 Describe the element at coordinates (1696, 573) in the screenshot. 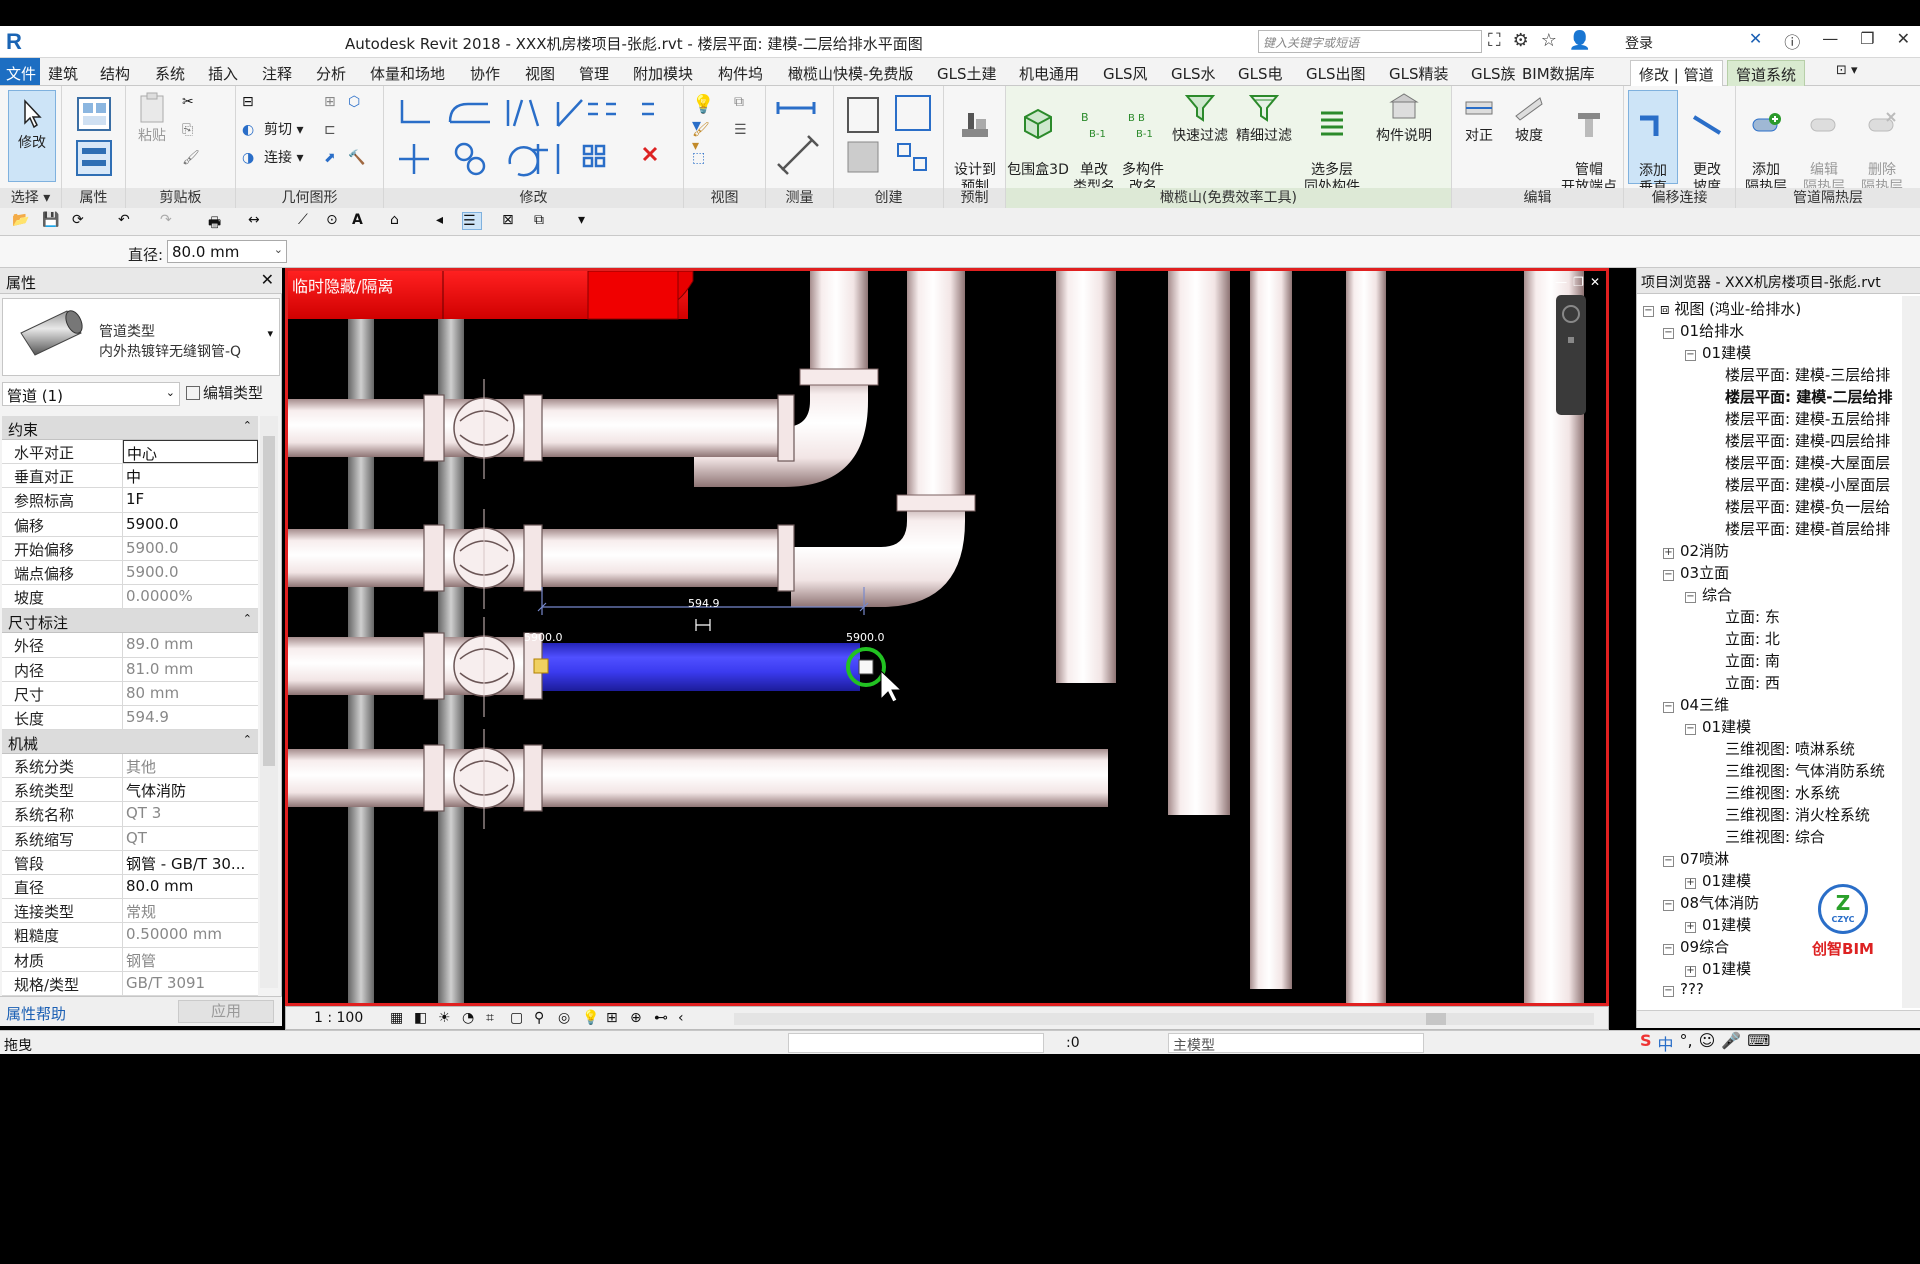

I see `browser-node: −03立面` at that location.